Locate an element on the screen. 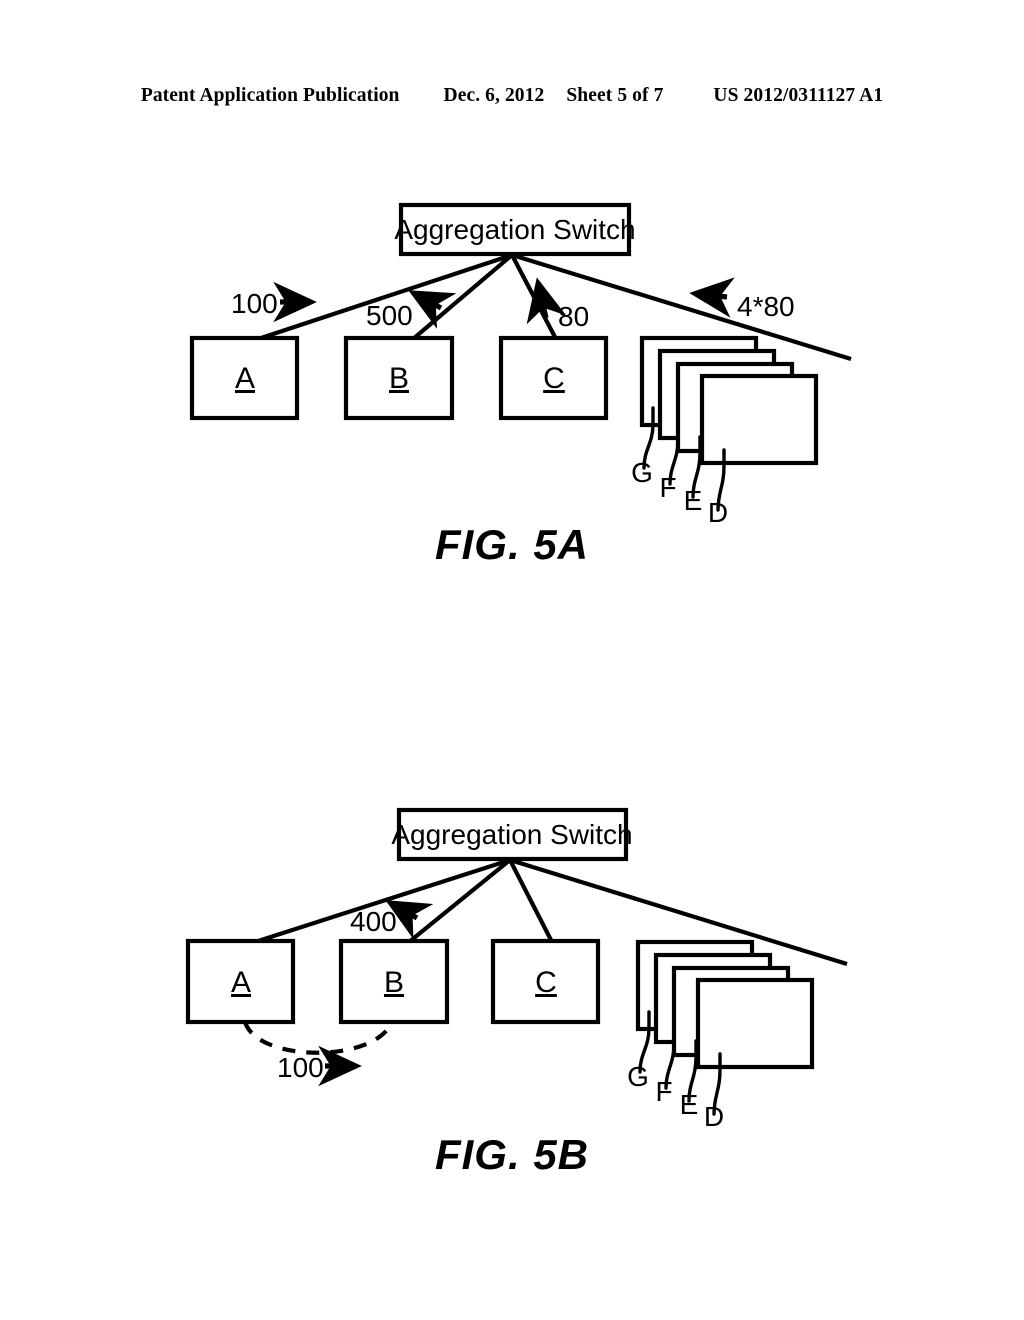  fig5b-flow-400-text: 400 is located at coordinates (373, 921).